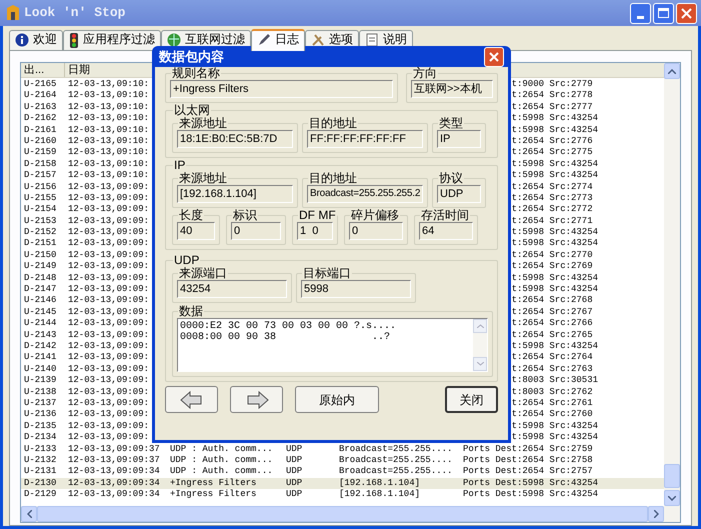 The height and width of the screenshot is (529, 701). What do you see at coordinates (327, 273) in the screenshot?
I see `group-label: 目标端口` at bounding box center [327, 273].